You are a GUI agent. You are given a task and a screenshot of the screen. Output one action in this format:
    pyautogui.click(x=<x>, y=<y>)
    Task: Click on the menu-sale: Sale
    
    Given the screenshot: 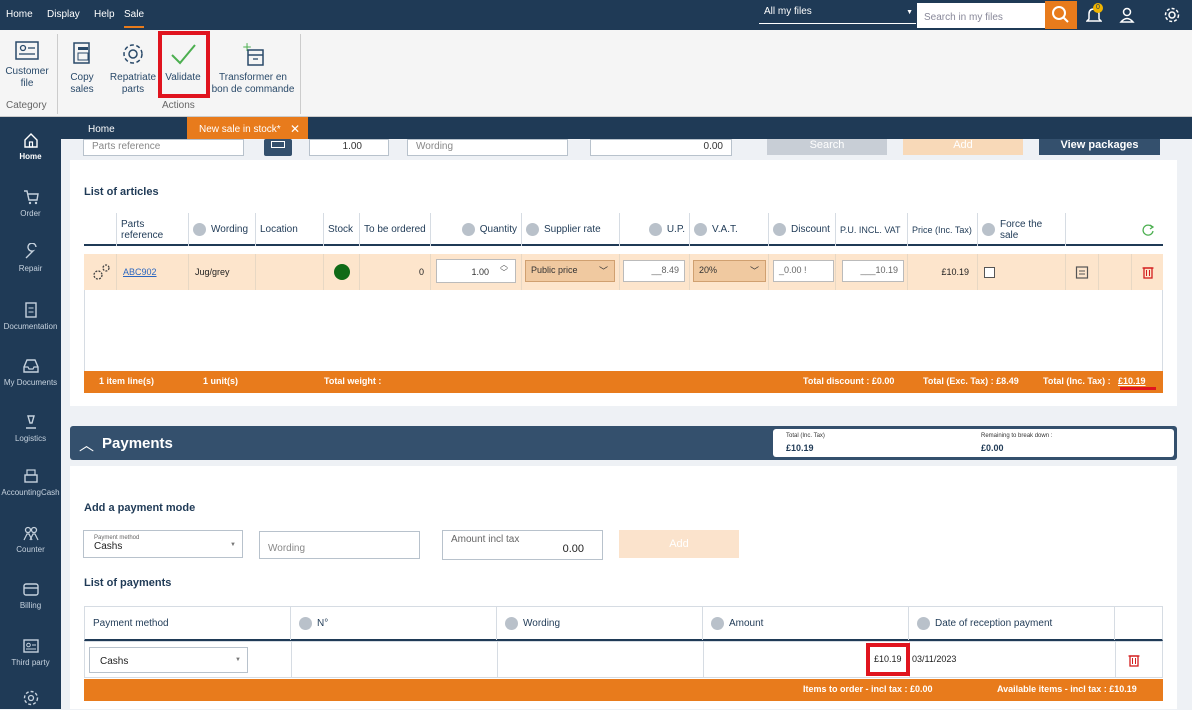 What is the action you would take?
    pyautogui.click(x=134, y=18)
    